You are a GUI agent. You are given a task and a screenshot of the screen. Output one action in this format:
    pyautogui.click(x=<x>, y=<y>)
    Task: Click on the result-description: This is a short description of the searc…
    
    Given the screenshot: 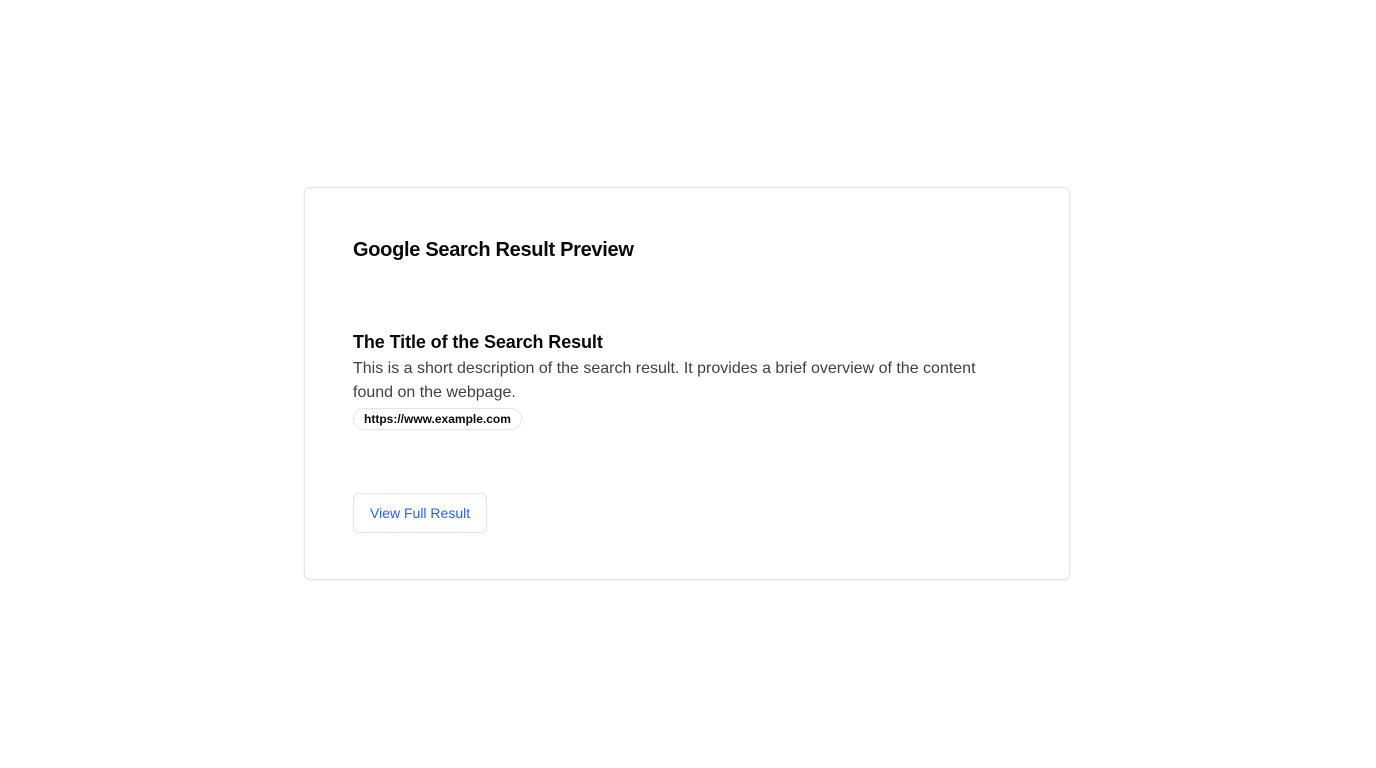 What is the action you would take?
    pyautogui.click(x=664, y=380)
    